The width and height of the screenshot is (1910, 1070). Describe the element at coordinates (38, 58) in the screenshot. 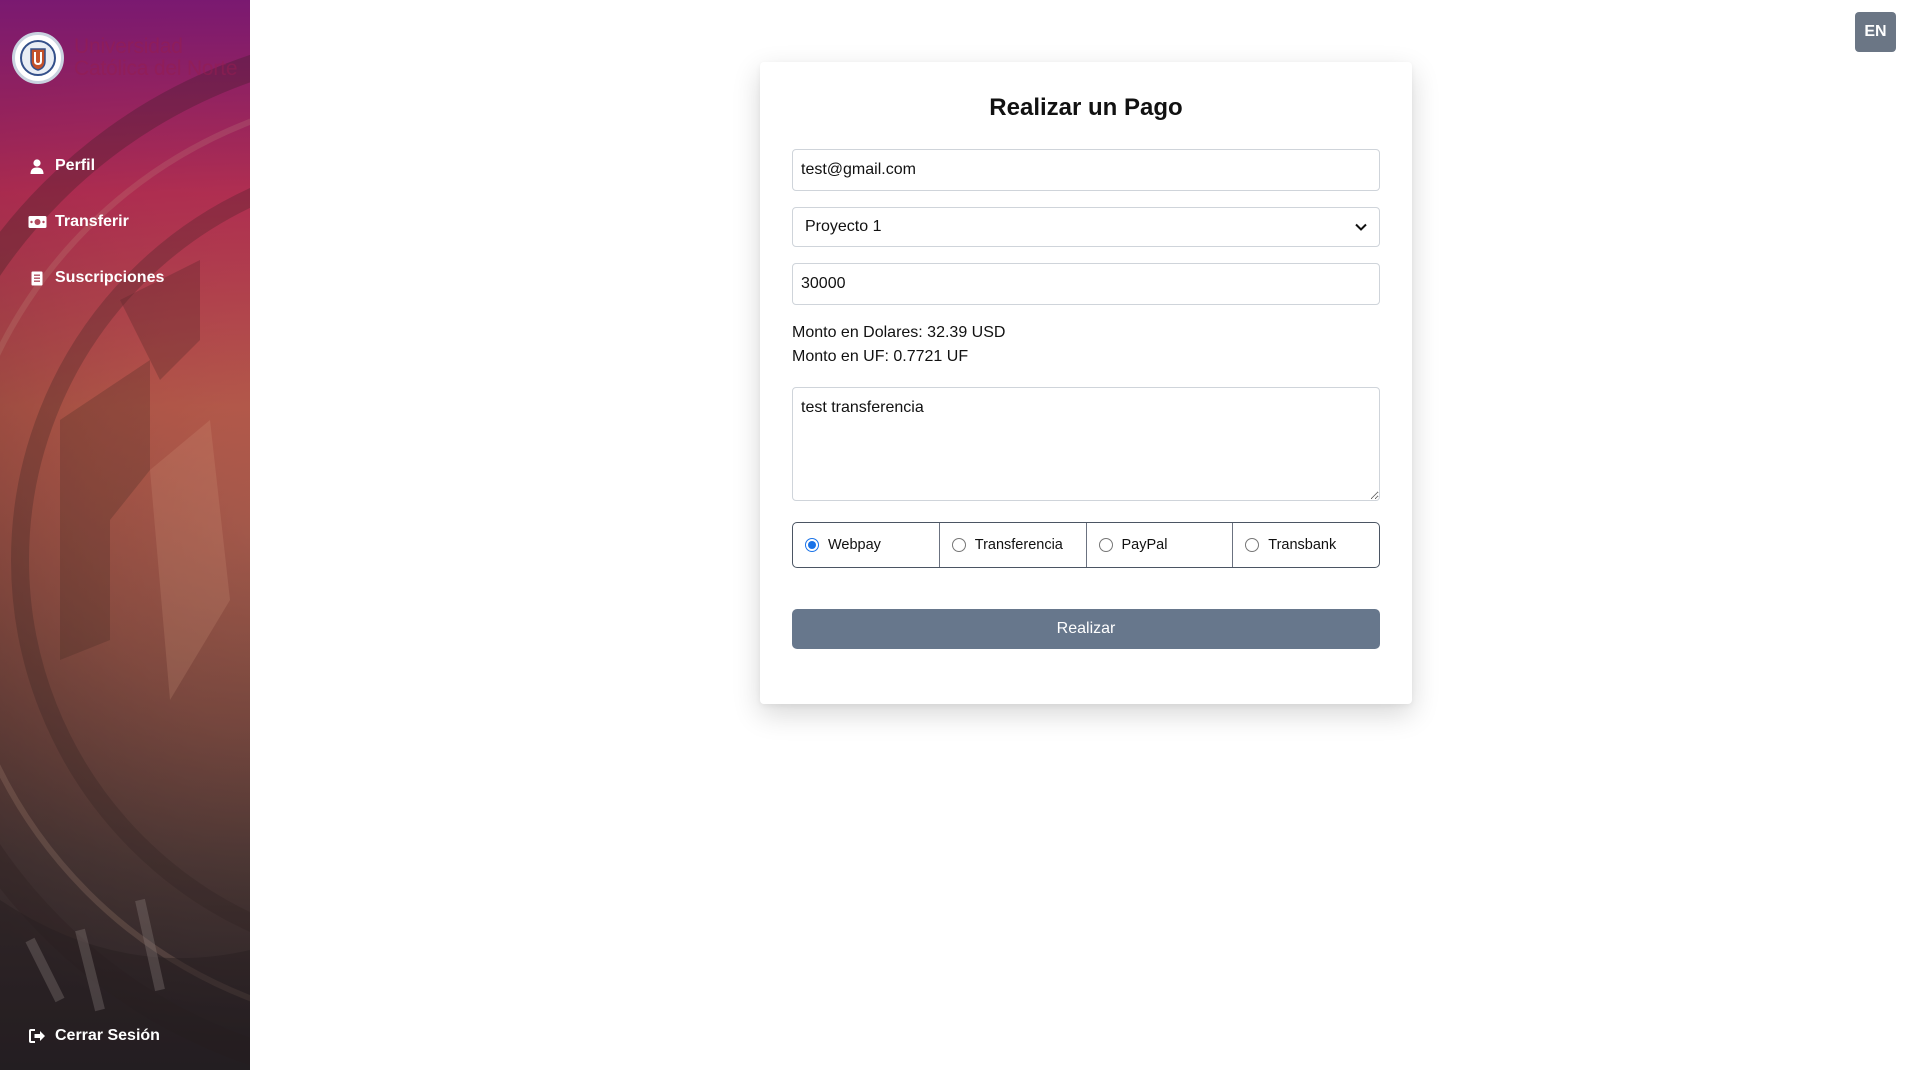

I see `university-seal-icon` at that location.